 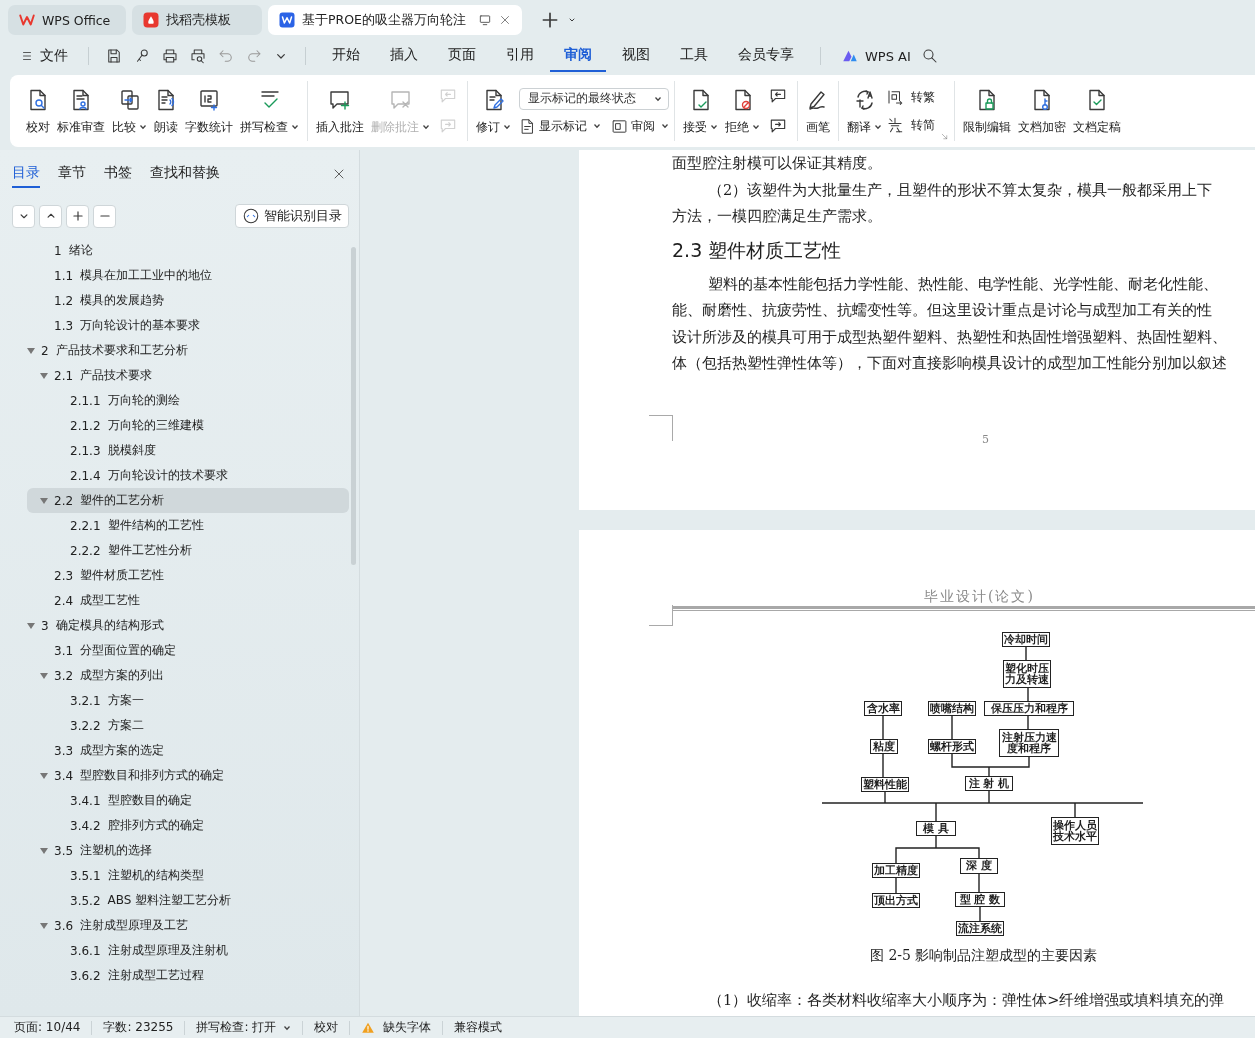 What do you see at coordinates (104, 216) in the screenshot?
I see `remove-button` at bounding box center [104, 216].